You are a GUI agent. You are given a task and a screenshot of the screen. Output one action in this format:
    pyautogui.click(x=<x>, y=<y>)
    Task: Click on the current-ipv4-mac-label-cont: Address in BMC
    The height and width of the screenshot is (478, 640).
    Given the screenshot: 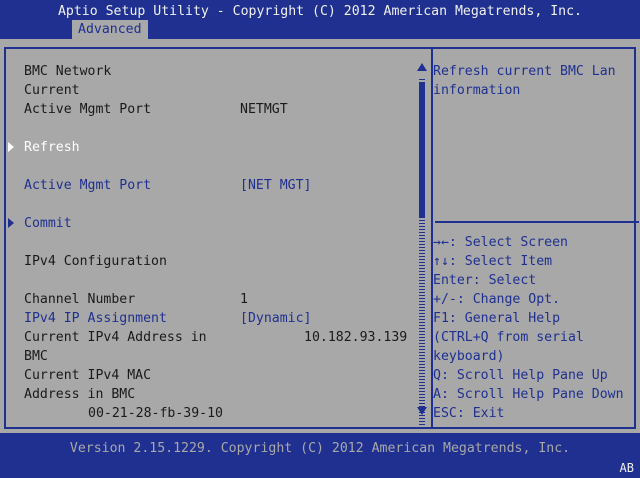 What is the action you would take?
    pyautogui.click(x=80, y=394)
    